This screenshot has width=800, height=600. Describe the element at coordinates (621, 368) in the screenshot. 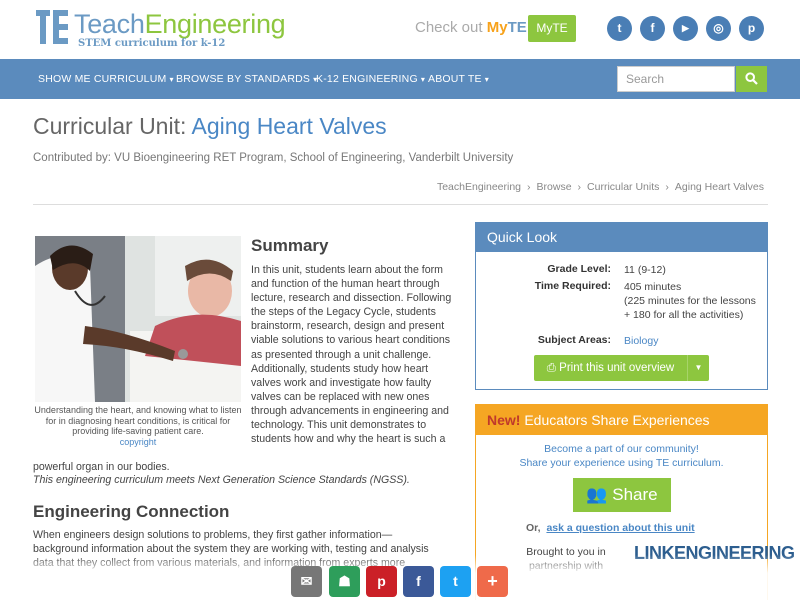

I see `print-unit-button: ⎙ Print this unit overview ▼` at that location.